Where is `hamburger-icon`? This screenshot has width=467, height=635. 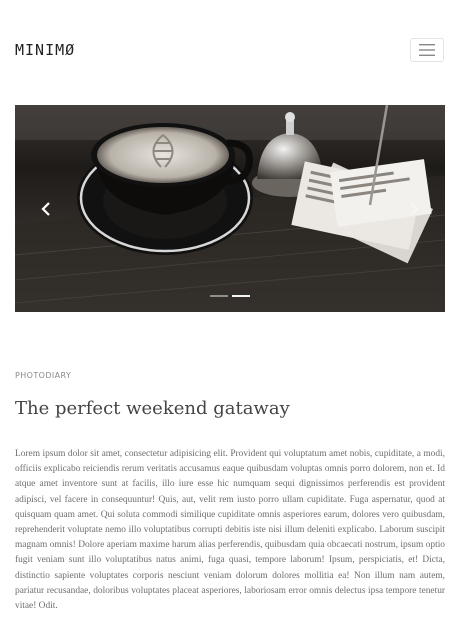 hamburger-icon is located at coordinates (427, 50).